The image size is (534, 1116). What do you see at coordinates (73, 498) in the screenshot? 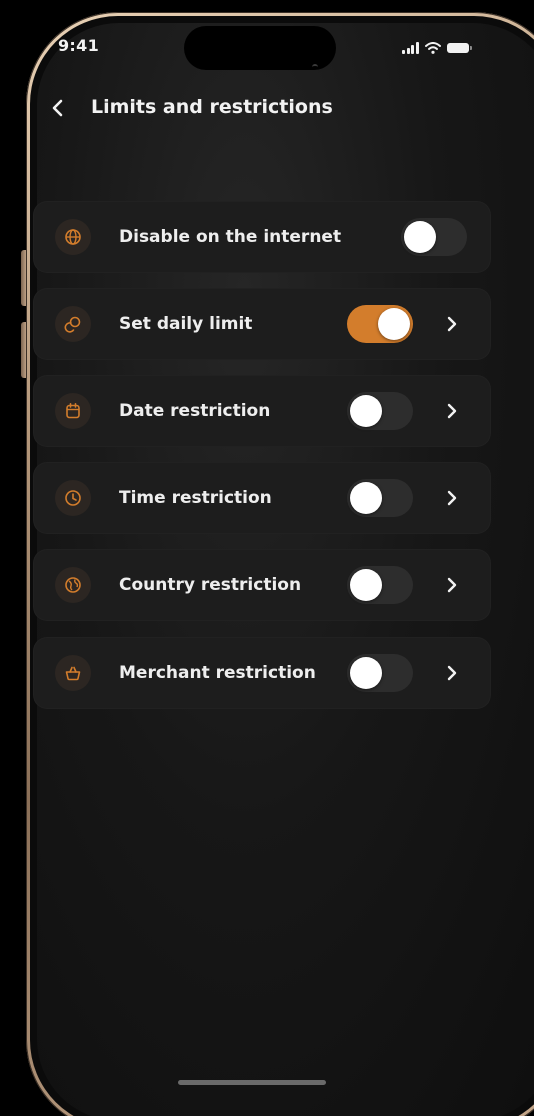
I see `clock-icon` at bounding box center [73, 498].